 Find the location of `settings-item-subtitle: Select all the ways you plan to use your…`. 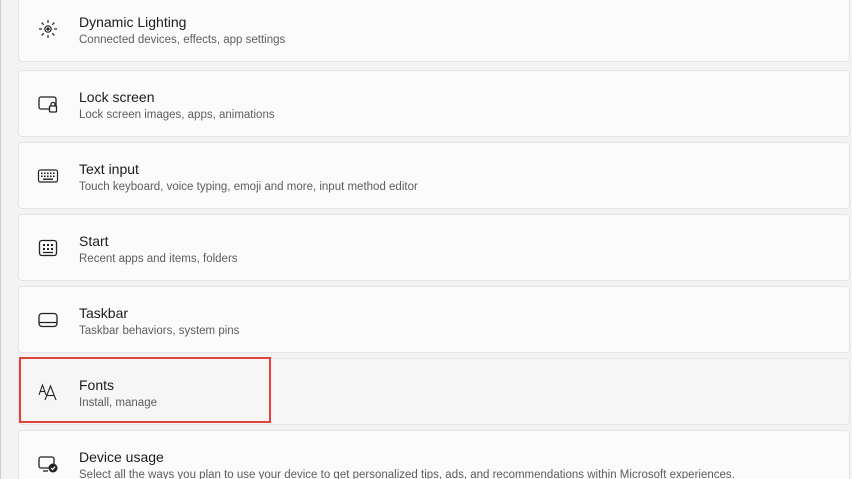

settings-item-subtitle: Select all the ways you plan to use your… is located at coordinates (407, 474).